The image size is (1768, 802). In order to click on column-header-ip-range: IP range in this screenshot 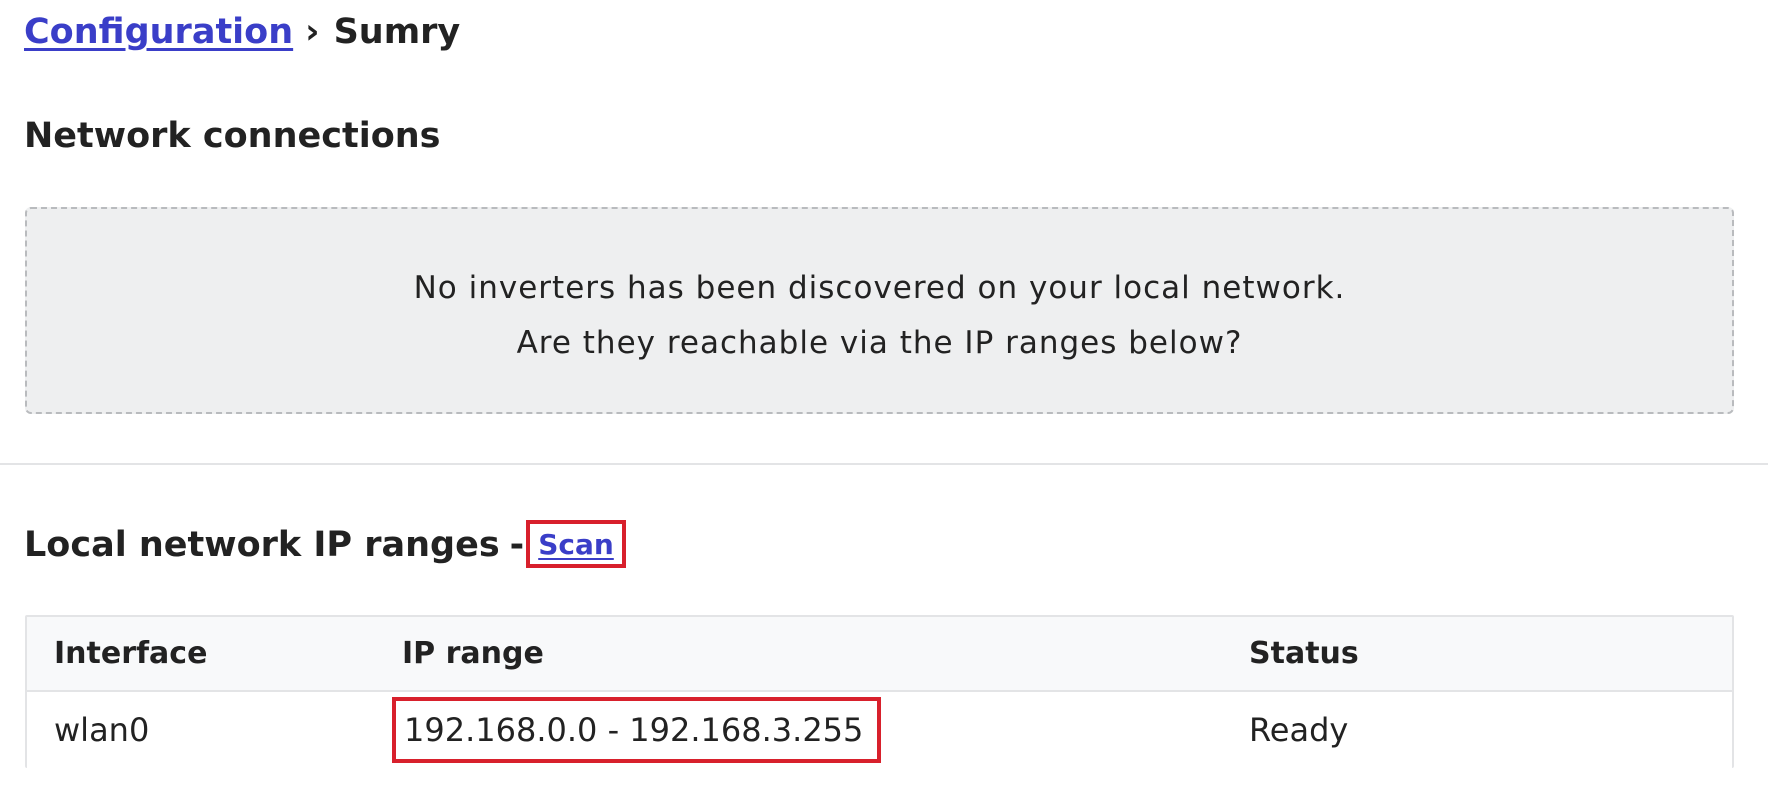, I will do `click(473, 653)`.